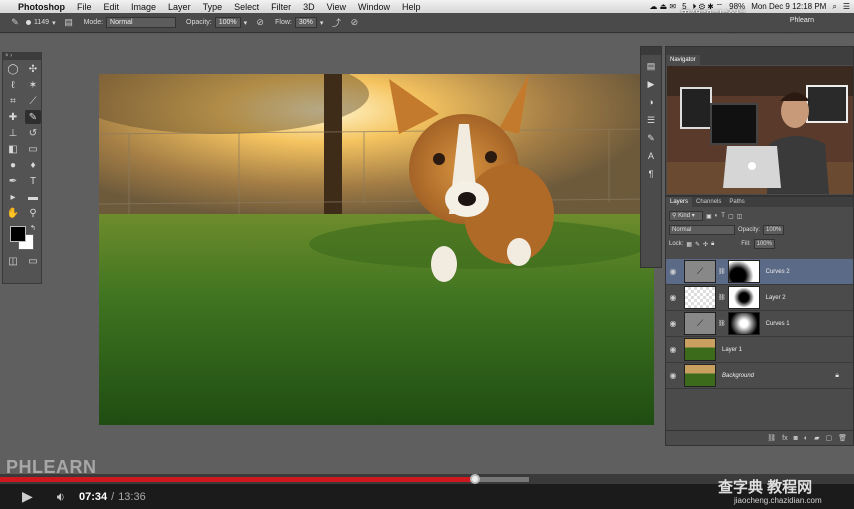 The height and width of the screenshot is (509, 854). What do you see at coordinates (13, 261) in the screenshot?
I see `quick-mask-icon: ◫` at bounding box center [13, 261].